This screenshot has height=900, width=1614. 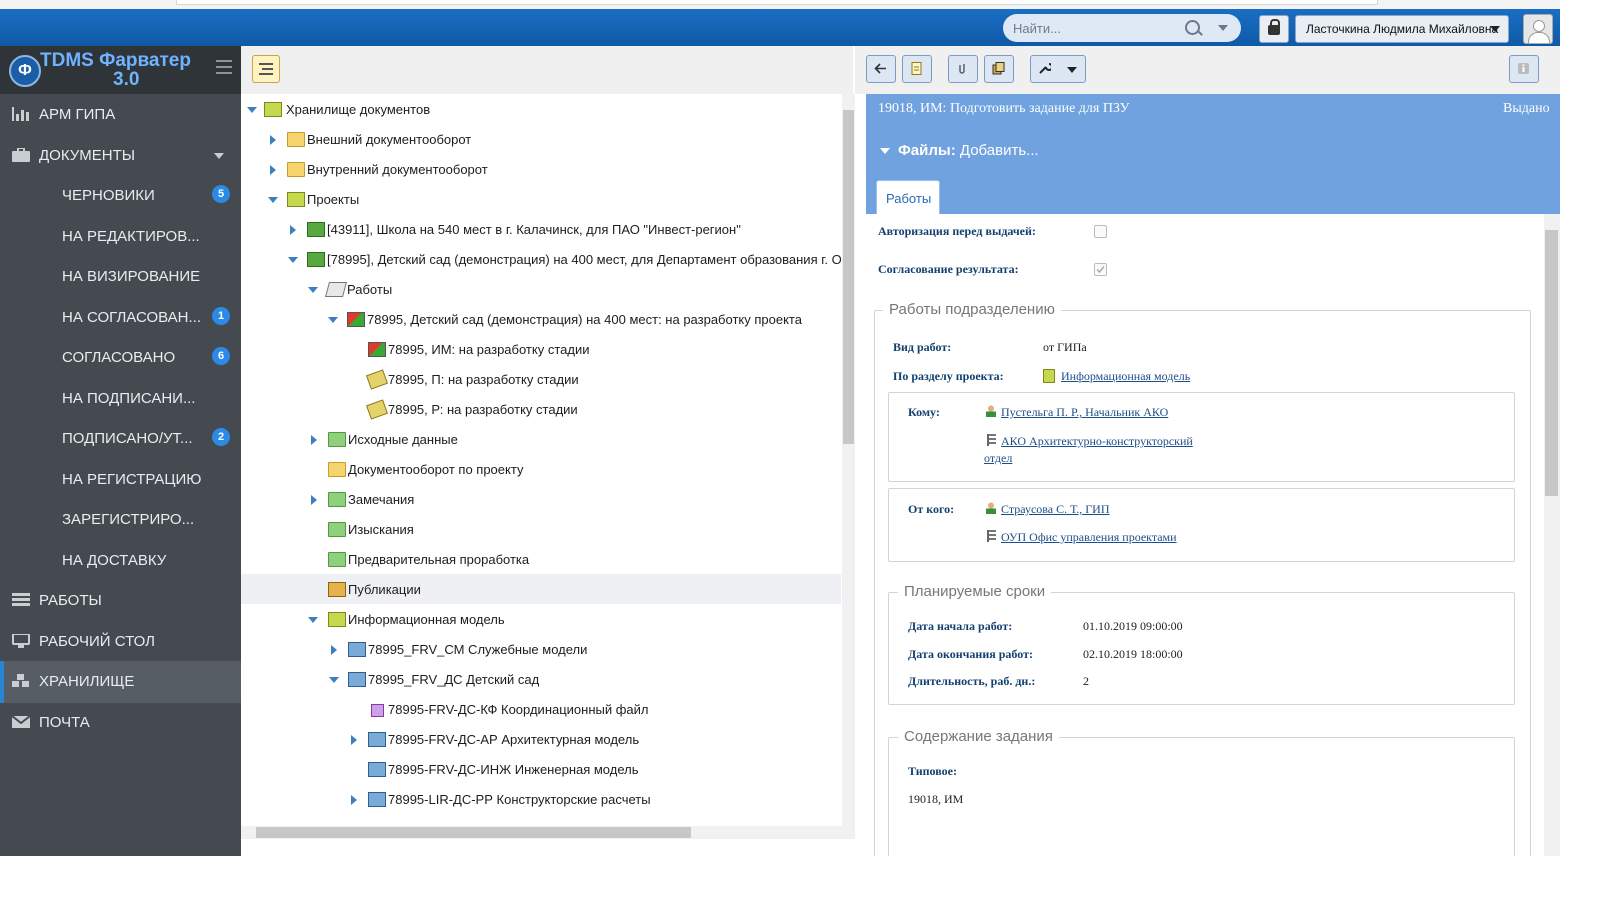 I want to click on from-org-link: ОУП Офис управления проектами, so click(x=1089, y=537).